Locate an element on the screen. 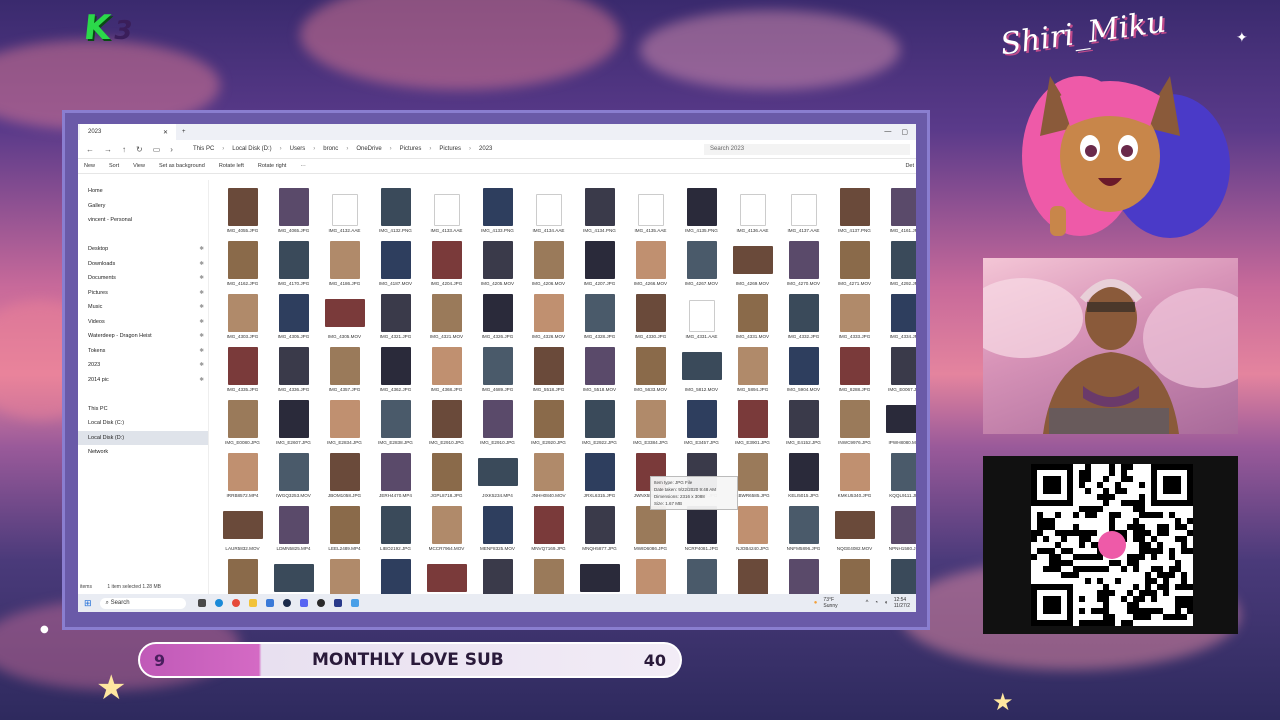 Image resolution: width=1280 pixels, height=720 pixels. file-item: IMG_5904.MOV is located at coordinates (803, 365).